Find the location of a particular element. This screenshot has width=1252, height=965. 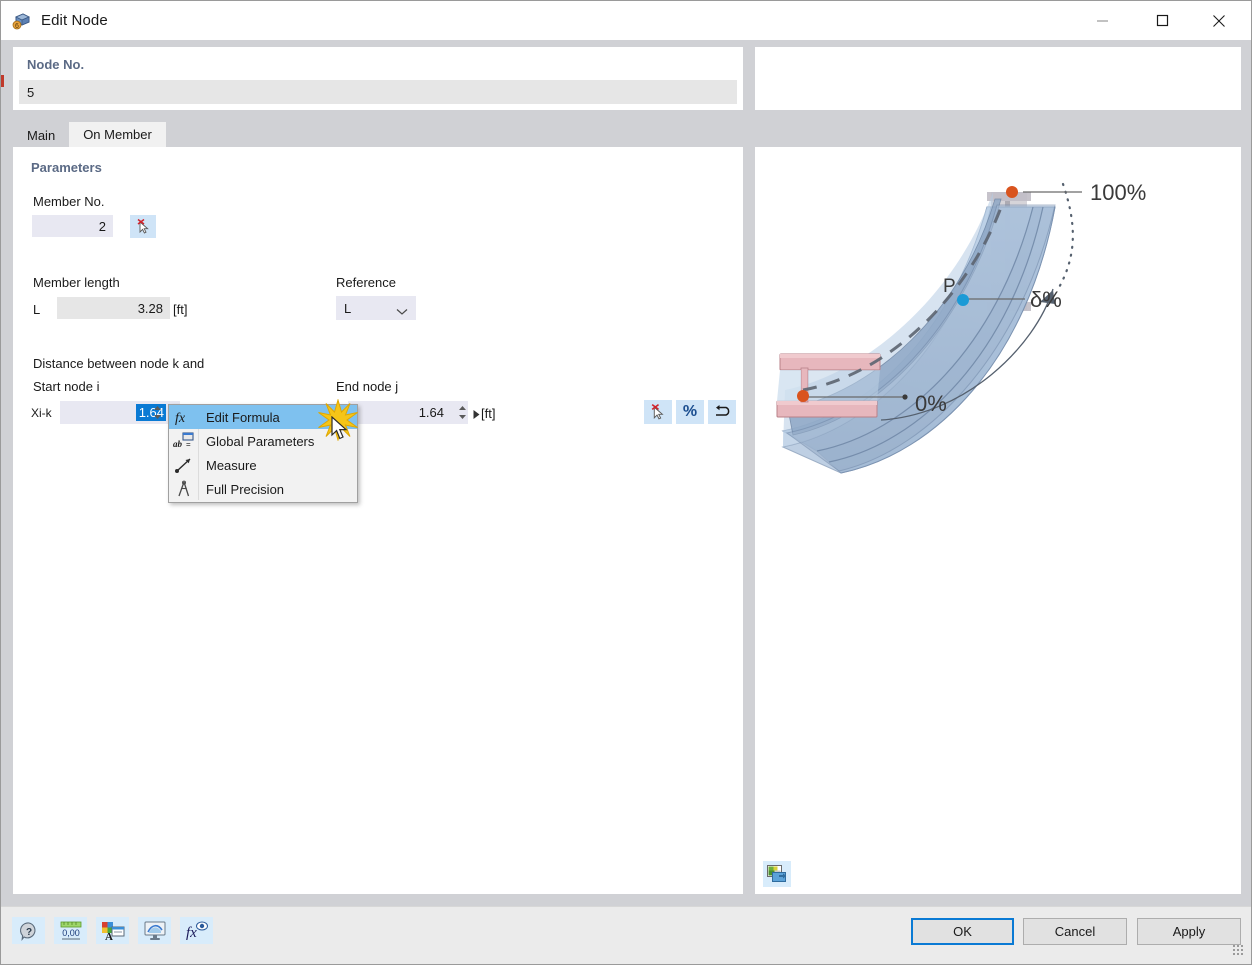

node-number-panel: Node No. 5 is located at coordinates (378, 78).